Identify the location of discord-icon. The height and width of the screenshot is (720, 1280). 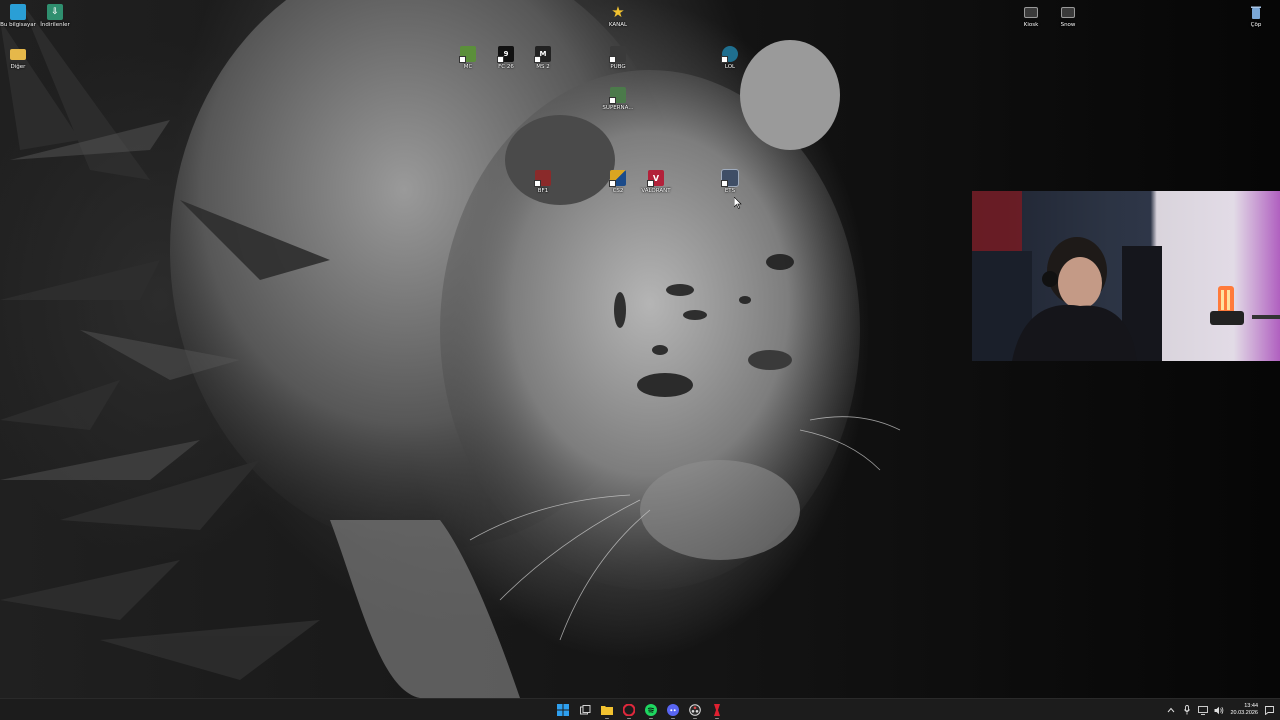
(673, 710).